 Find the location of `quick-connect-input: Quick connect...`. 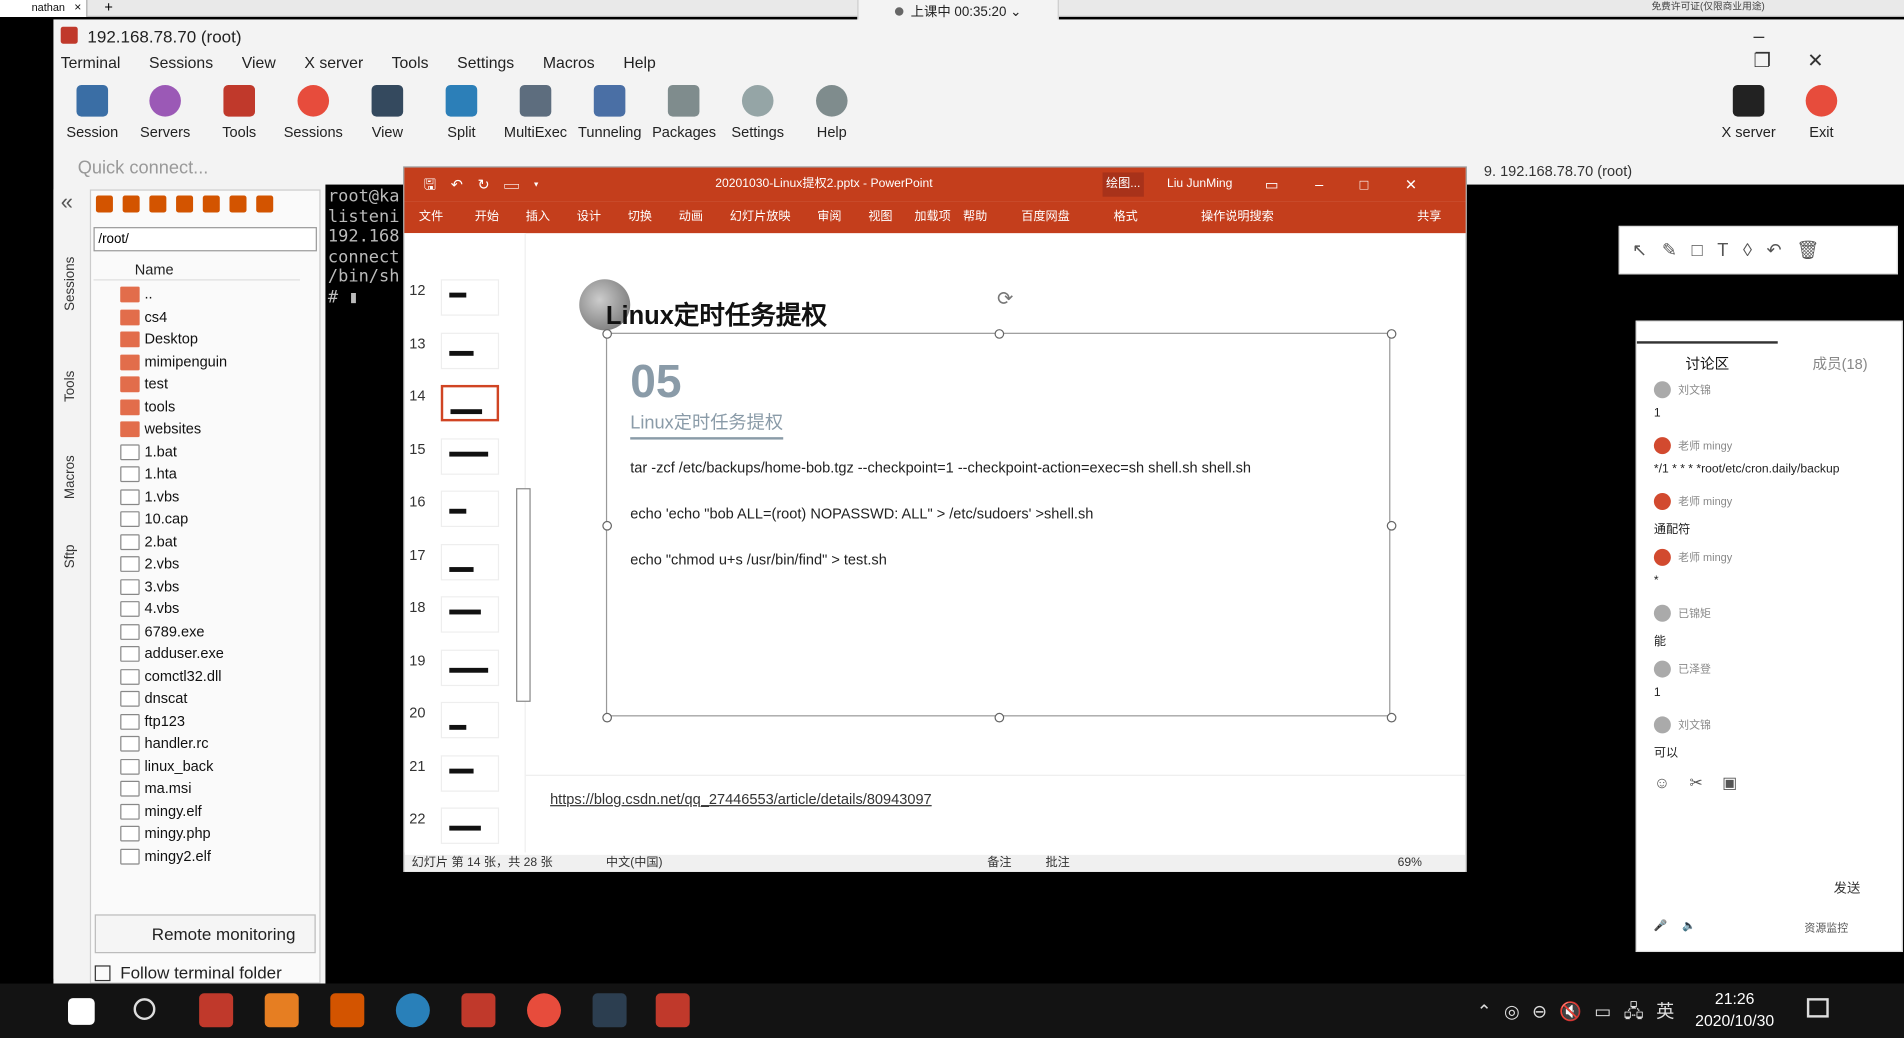

quick-connect-input: Quick connect... is located at coordinates (199, 168).